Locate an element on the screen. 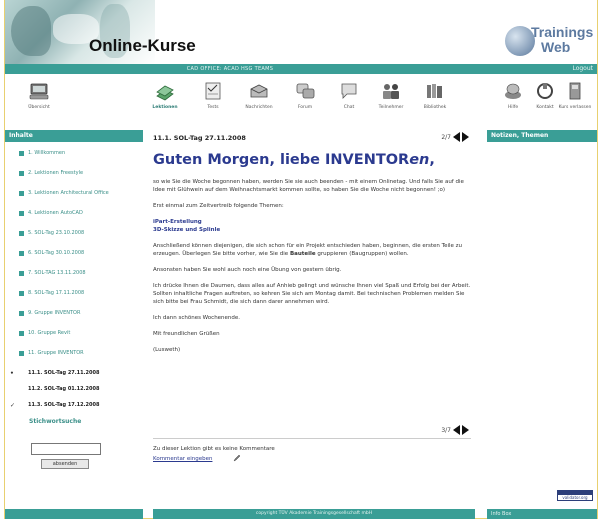 The width and height of the screenshot is (600, 519). exit-icon is located at coordinates (575, 91).